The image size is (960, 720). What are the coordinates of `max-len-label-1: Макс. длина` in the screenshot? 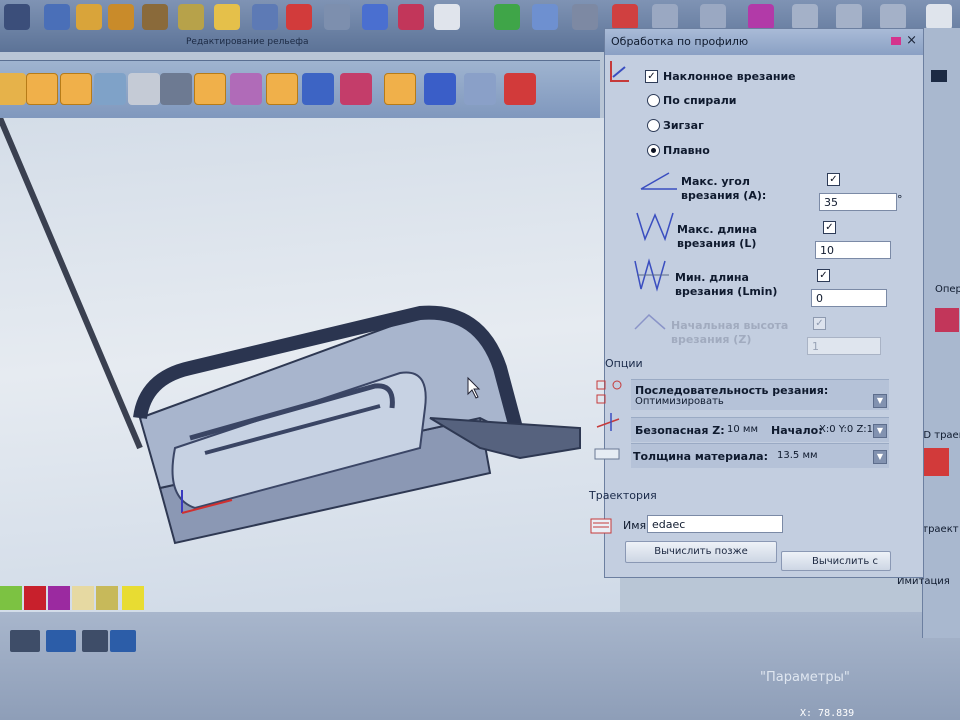 It's located at (717, 229).